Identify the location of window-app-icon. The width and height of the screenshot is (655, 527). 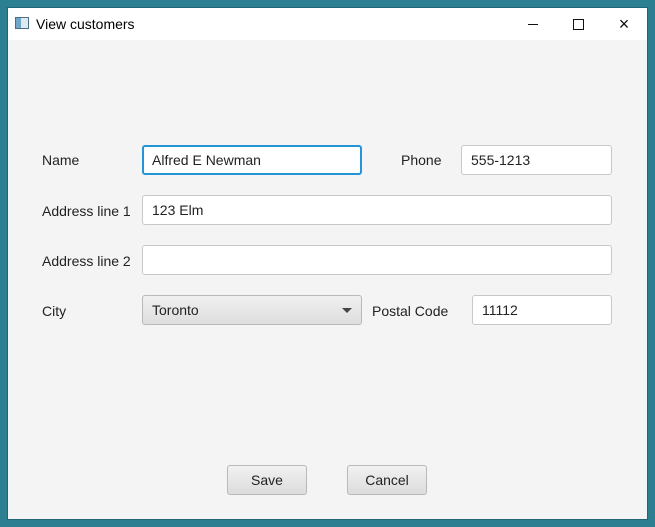
(22, 23).